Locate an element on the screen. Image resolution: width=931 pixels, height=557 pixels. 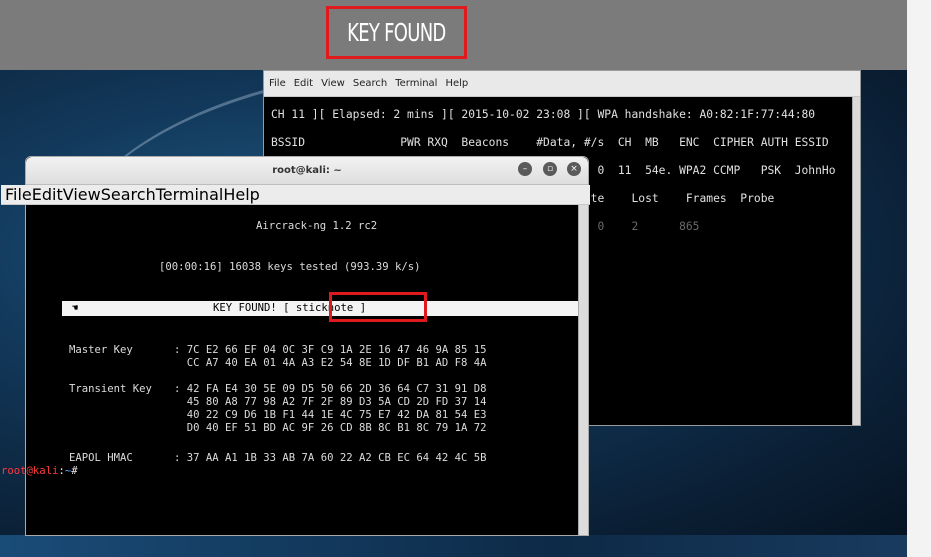
back-terminal-scrollbar is located at coordinates (856, 261).